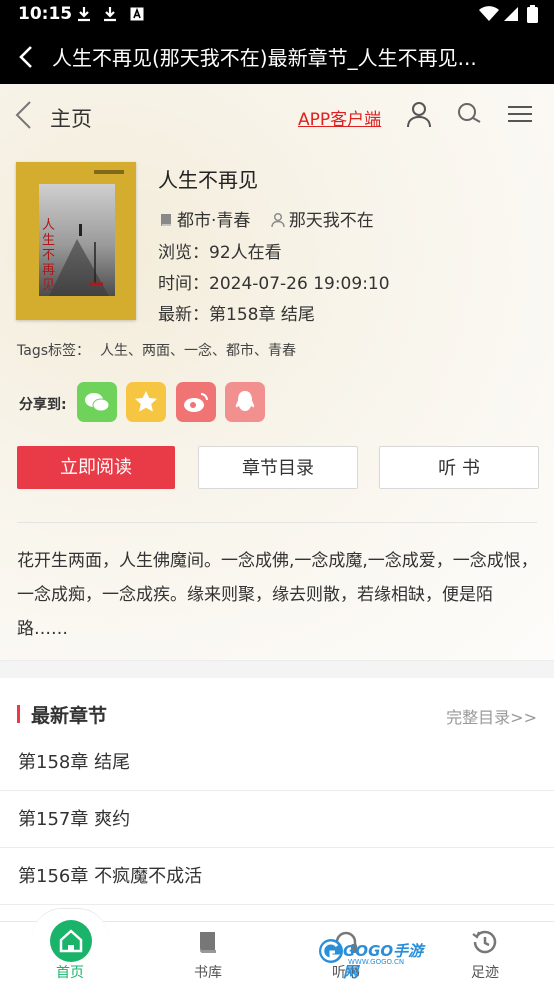 This screenshot has width=554, height=984. What do you see at coordinates (278, 467) in the screenshot?
I see `chapter-list-button: 章节目录` at bounding box center [278, 467].